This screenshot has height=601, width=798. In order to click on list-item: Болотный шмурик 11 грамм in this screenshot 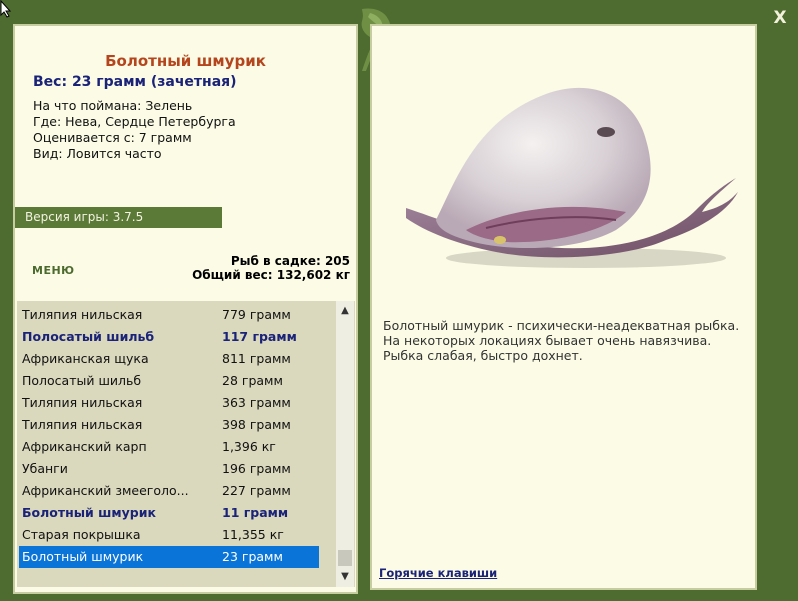, I will do `click(169, 513)`.